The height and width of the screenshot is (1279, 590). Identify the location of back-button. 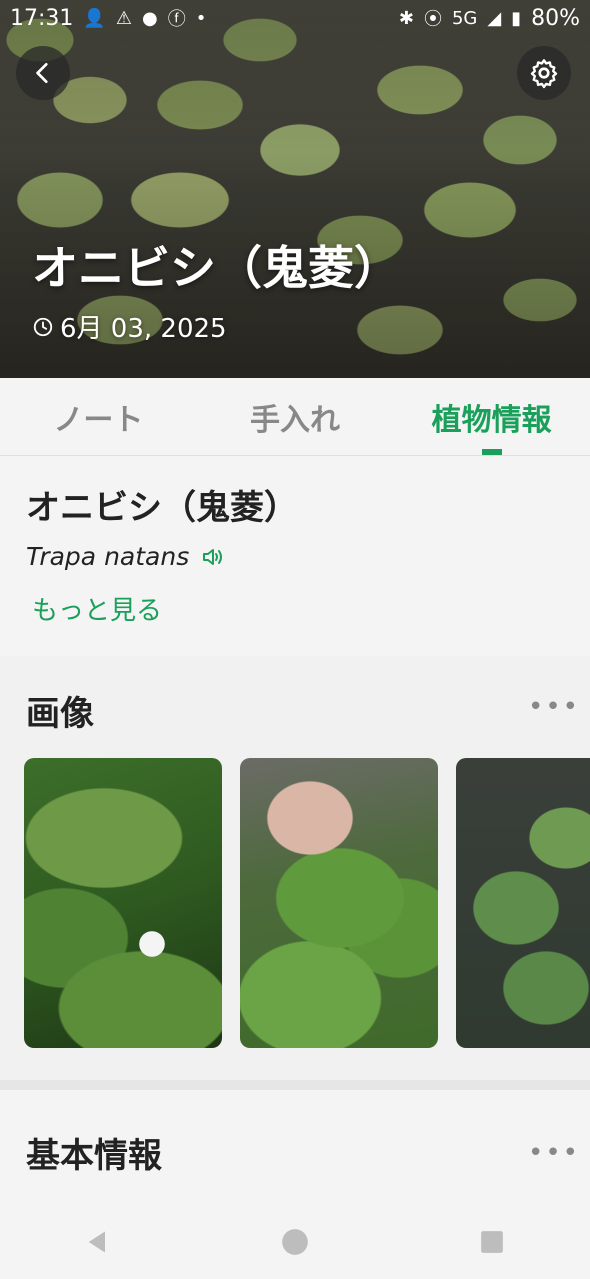
(43, 73).